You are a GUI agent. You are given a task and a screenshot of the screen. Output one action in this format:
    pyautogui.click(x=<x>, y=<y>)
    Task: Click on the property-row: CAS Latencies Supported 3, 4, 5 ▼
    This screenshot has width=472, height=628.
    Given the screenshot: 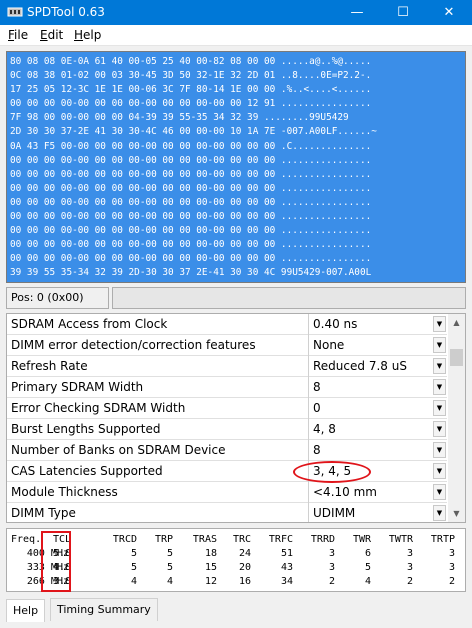 What is the action you would take?
    pyautogui.click(x=227, y=471)
    